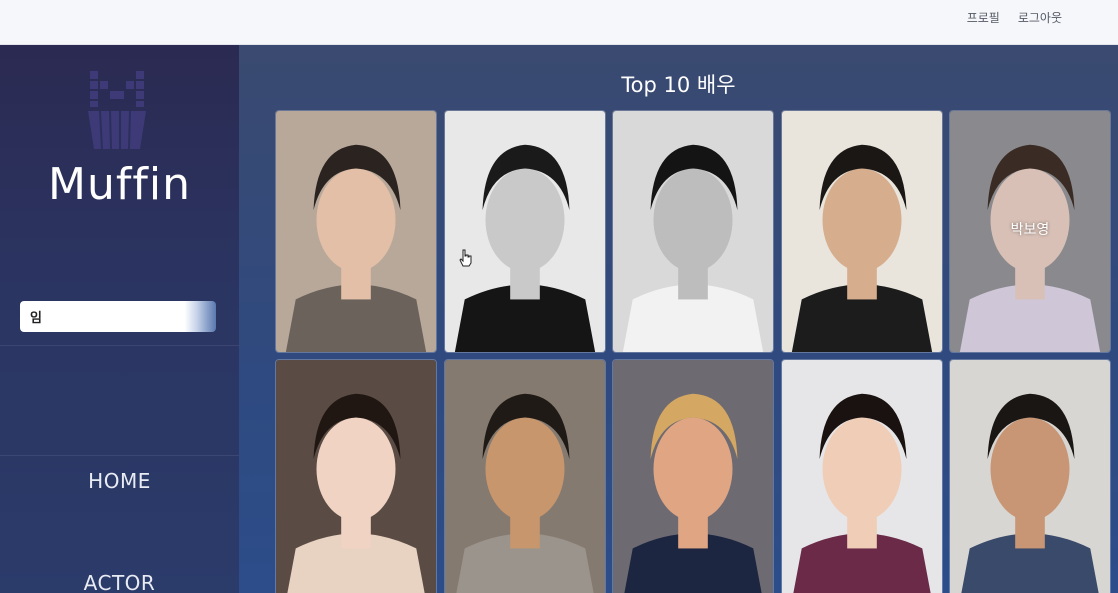 This screenshot has height=593, width=1118. I want to click on logo-text: Muffin, so click(119, 184).